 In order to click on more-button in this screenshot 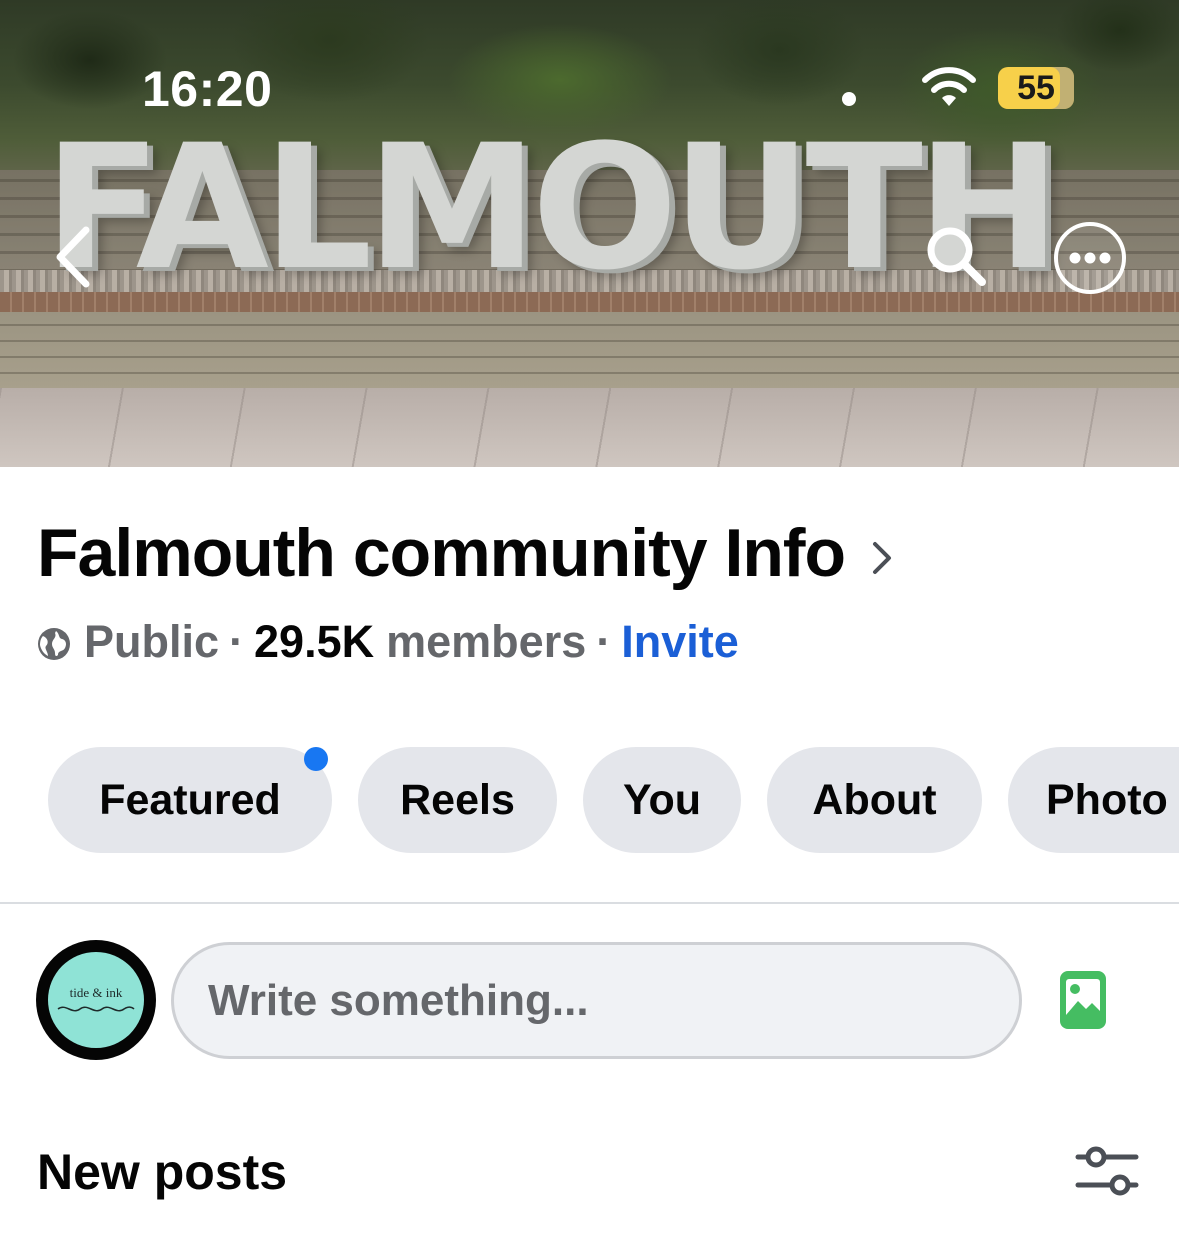, I will do `click(1090, 258)`.